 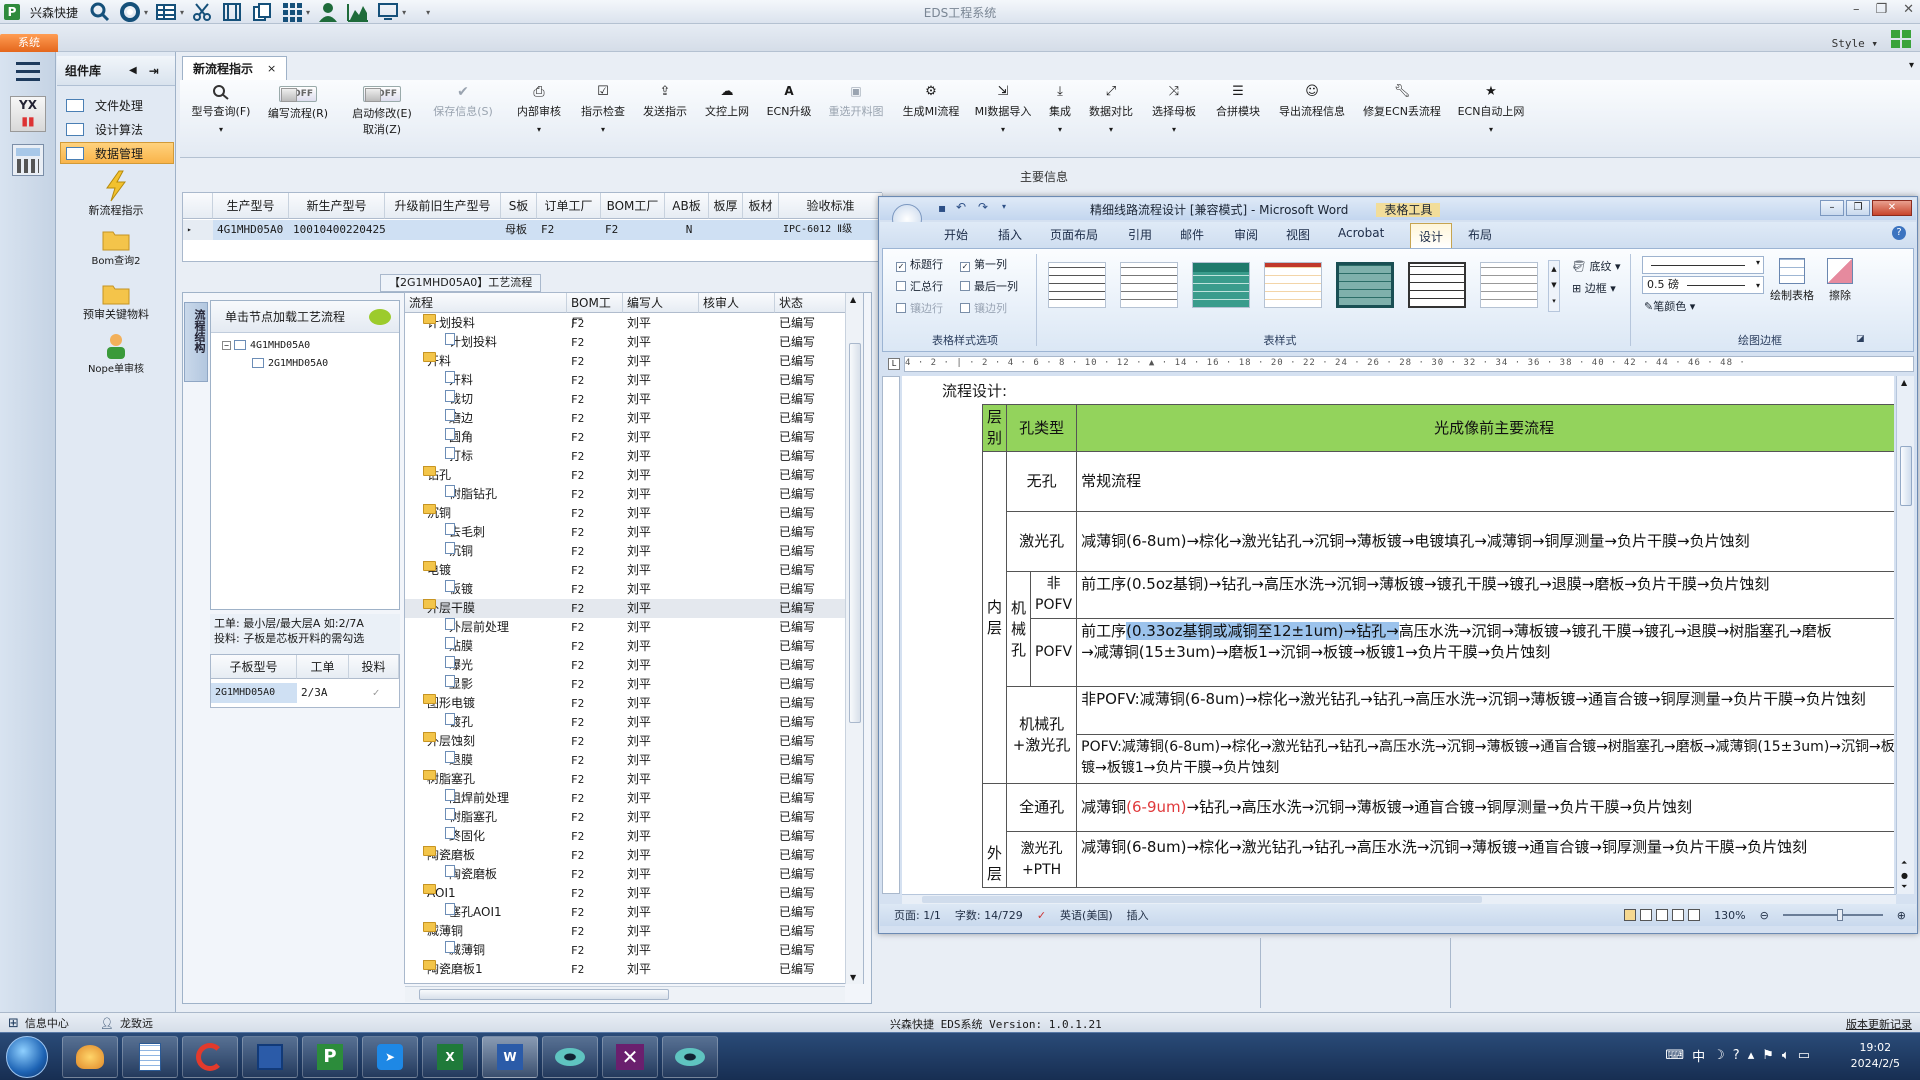 I want to click on doc-control-online-button: ☁ 文控上网, so click(x=727, y=118).